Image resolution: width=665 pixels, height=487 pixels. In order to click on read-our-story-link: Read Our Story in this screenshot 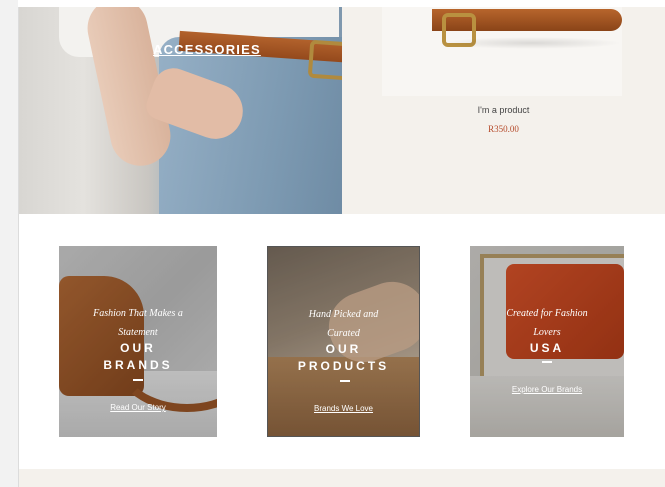, I will do `click(138, 407)`.